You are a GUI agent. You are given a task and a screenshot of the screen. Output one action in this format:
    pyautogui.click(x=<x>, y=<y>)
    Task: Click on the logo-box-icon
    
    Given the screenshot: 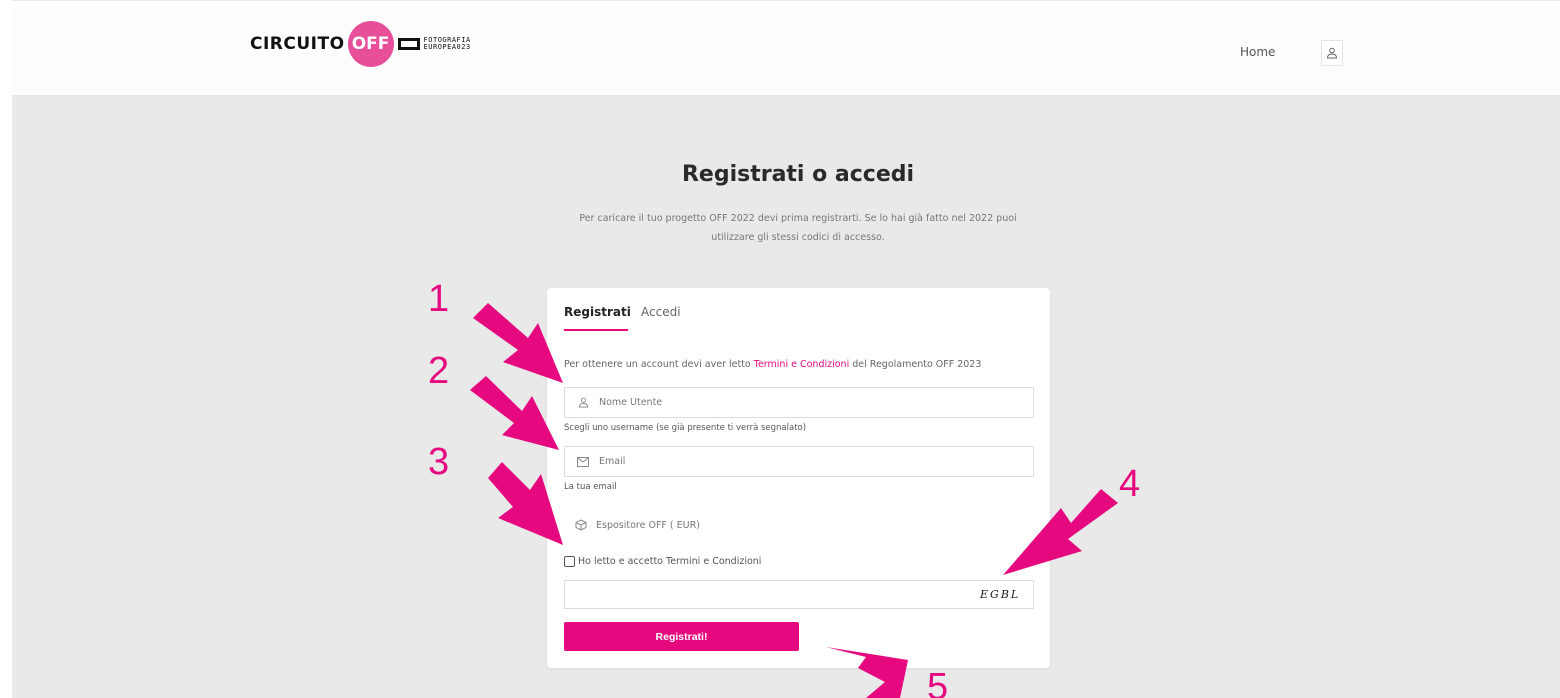 What is the action you would take?
    pyautogui.click(x=408, y=44)
    